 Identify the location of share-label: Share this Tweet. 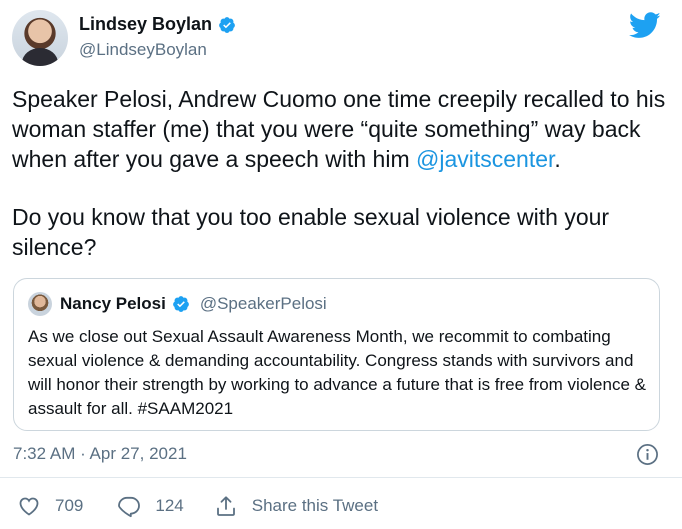
(315, 505).